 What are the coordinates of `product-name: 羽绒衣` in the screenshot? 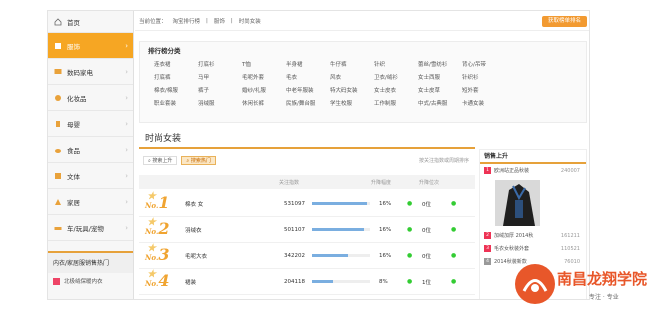 It's located at (193, 230).